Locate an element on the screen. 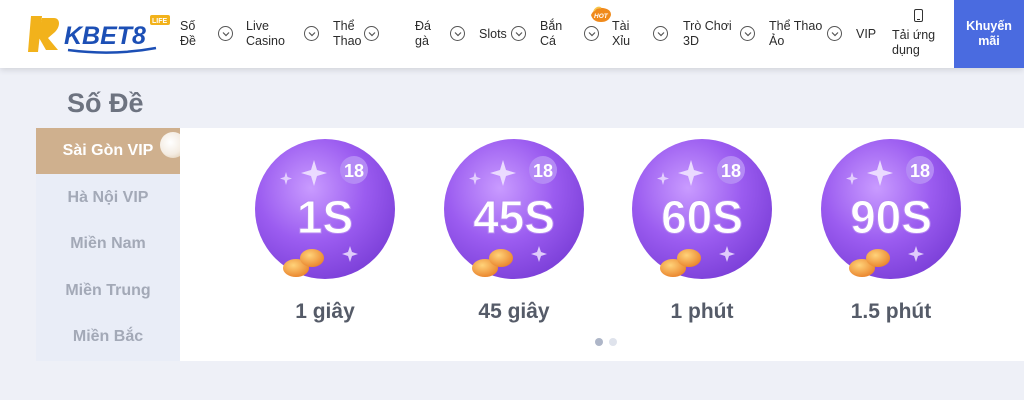 The height and width of the screenshot is (400, 1024). page-title: Số Đề is located at coordinates (105, 103).